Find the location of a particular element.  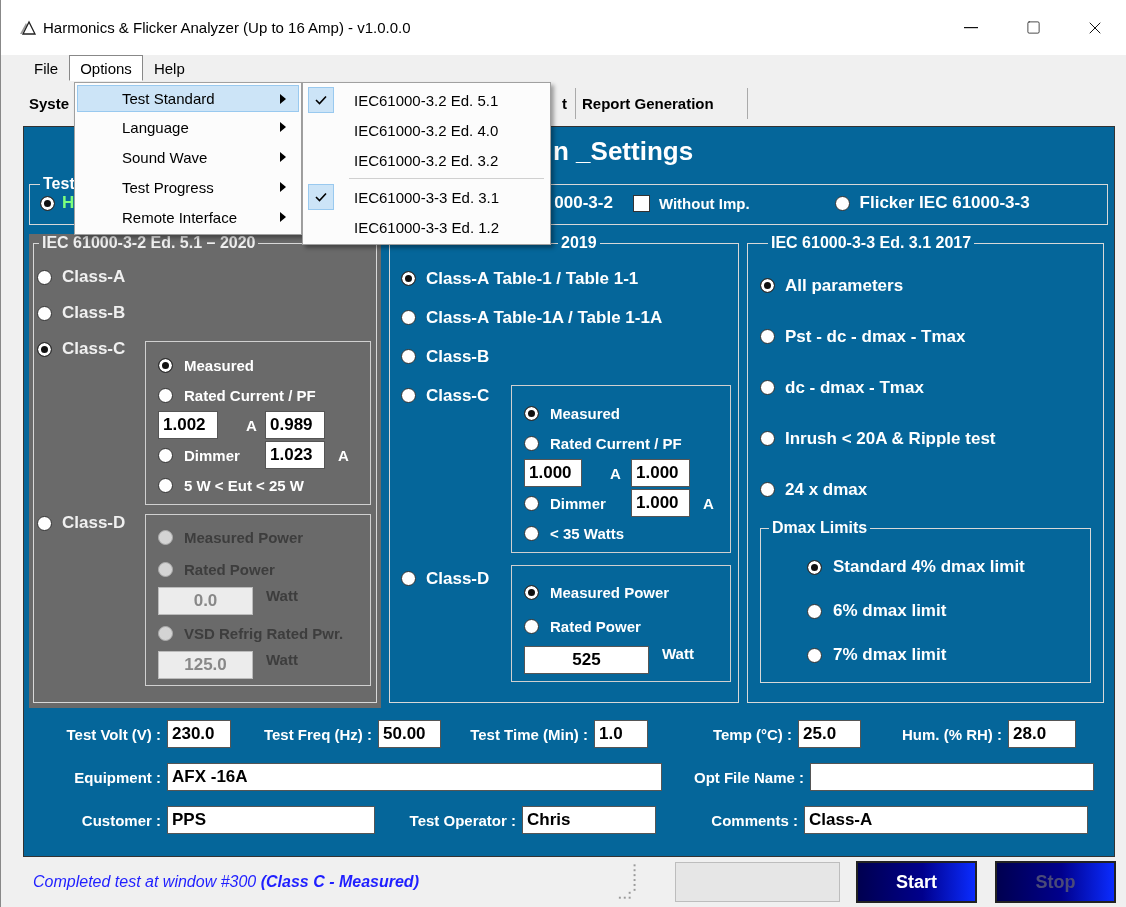

field-label: Opt File Name : is located at coordinates (748, 777).